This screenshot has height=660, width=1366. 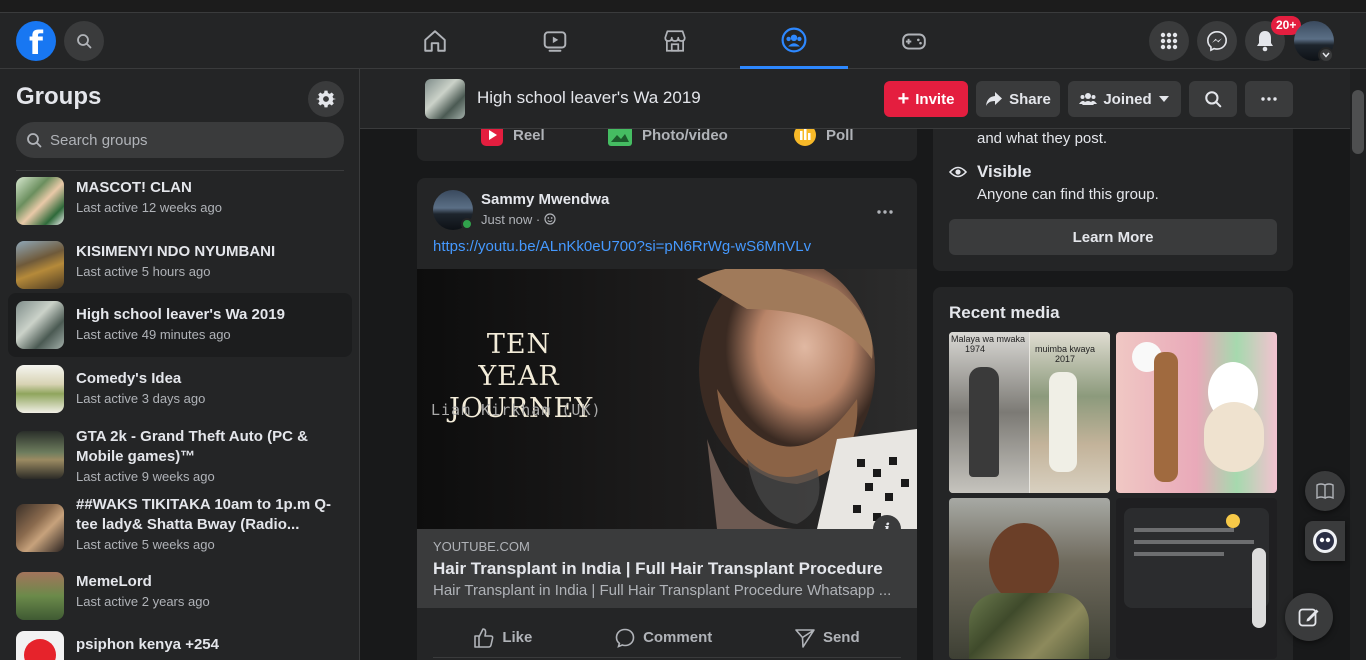 I want to click on like-button: Like, so click(x=503, y=637).